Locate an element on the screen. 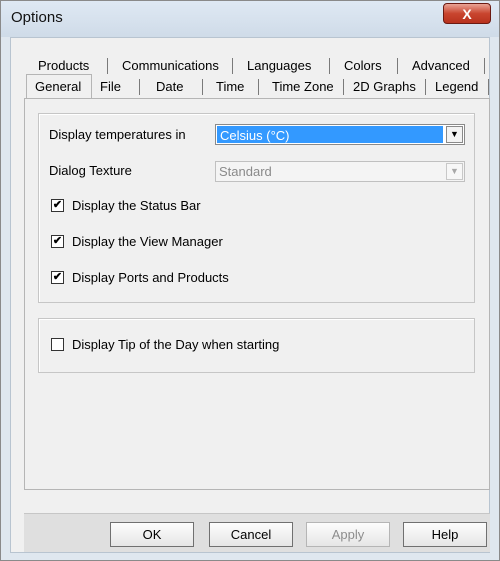 The height and width of the screenshot is (561, 500). ok-button: OK is located at coordinates (152, 534).